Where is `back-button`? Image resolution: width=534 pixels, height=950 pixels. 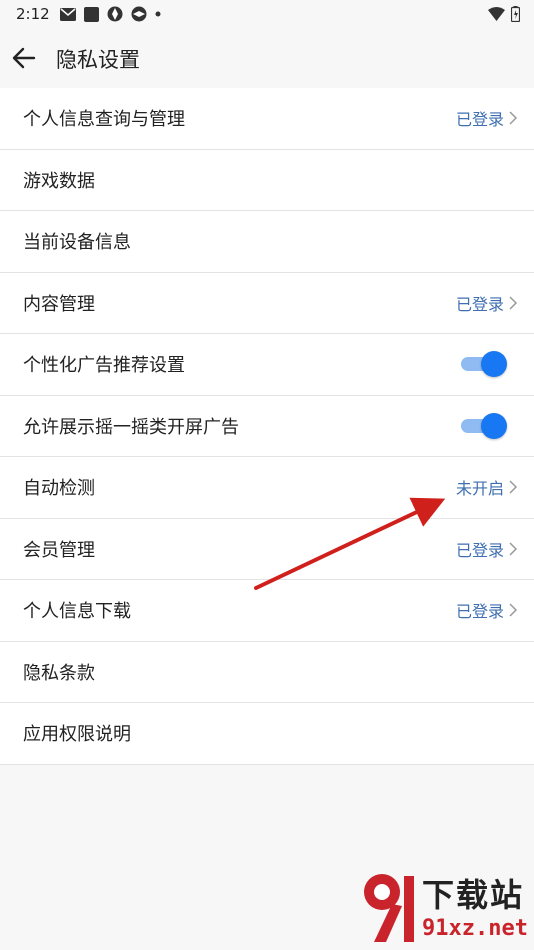
back-button is located at coordinates (24, 58).